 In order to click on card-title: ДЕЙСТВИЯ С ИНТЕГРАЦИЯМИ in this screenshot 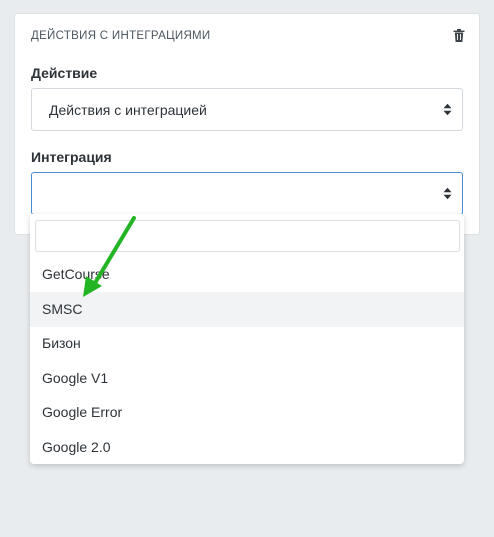, I will do `click(121, 36)`.